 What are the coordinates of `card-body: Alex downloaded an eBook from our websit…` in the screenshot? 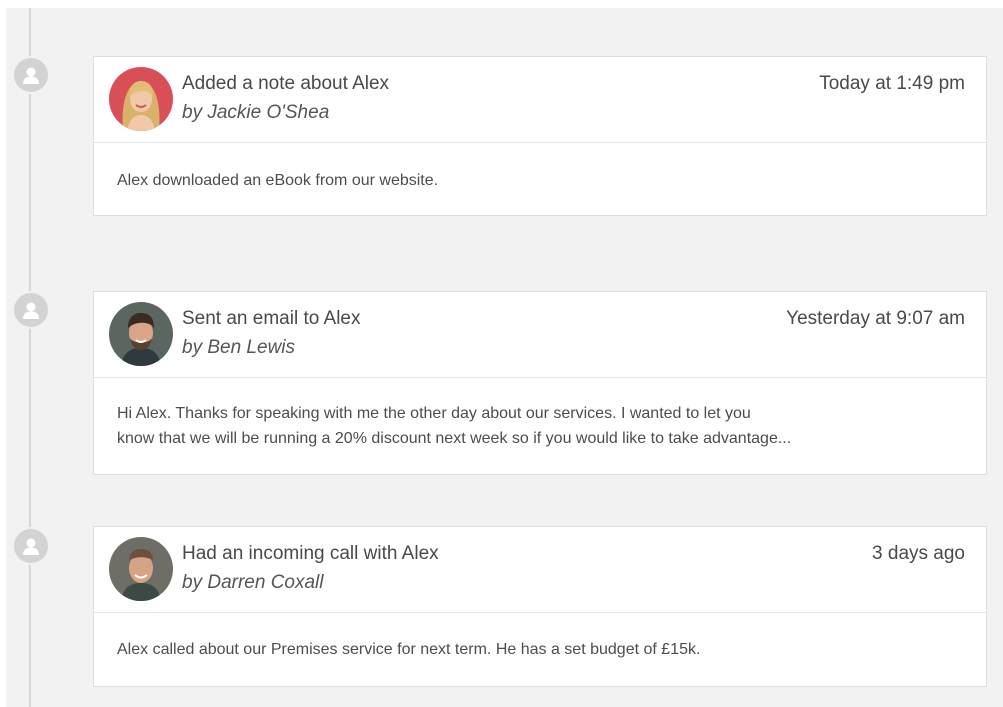 It's located at (540, 179).